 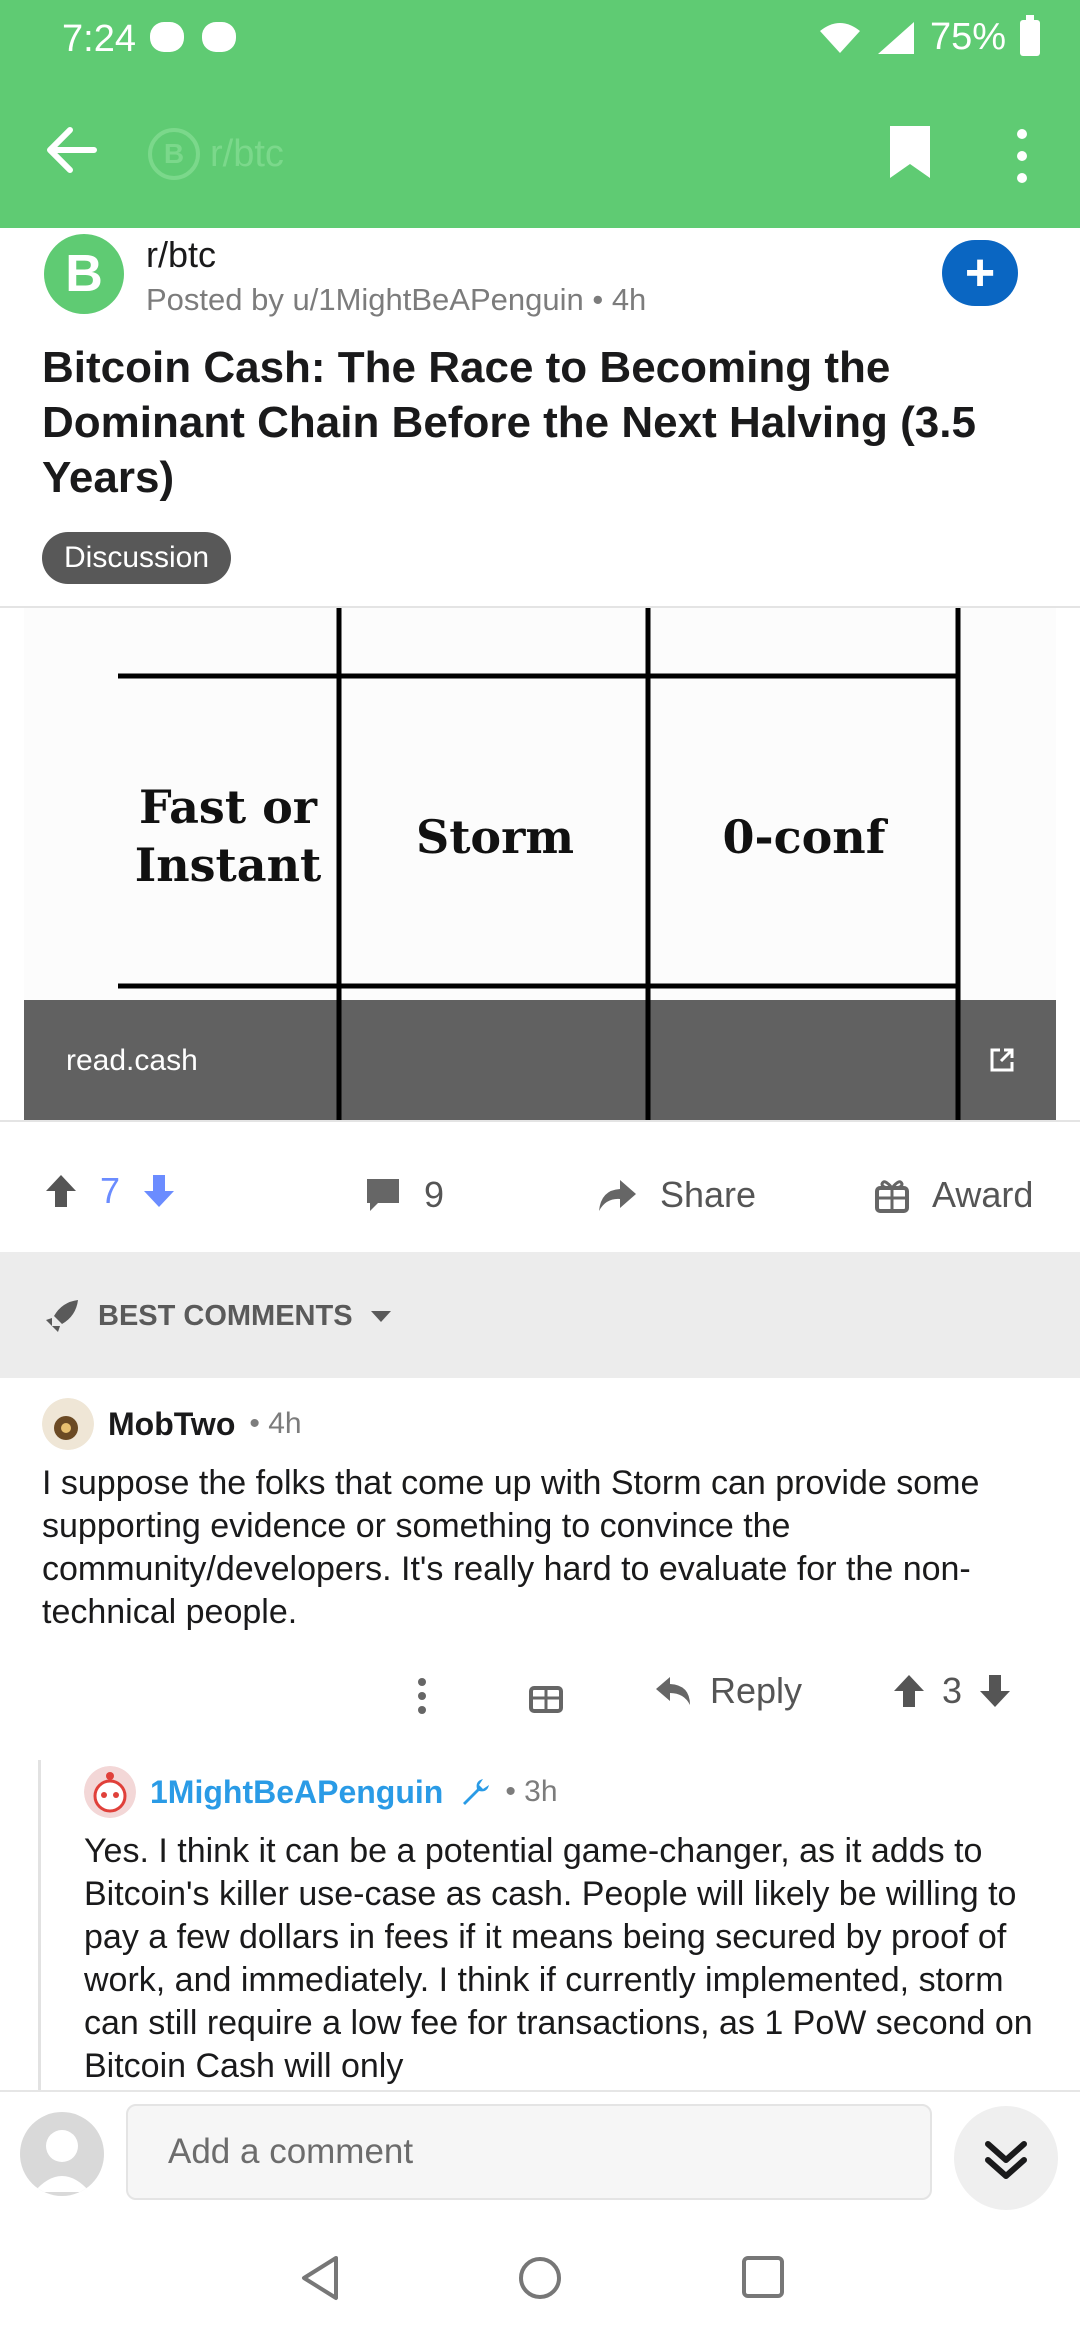 What do you see at coordinates (72, 150) in the screenshot?
I see `back-arrow-icon` at bounding box center [72, 150].